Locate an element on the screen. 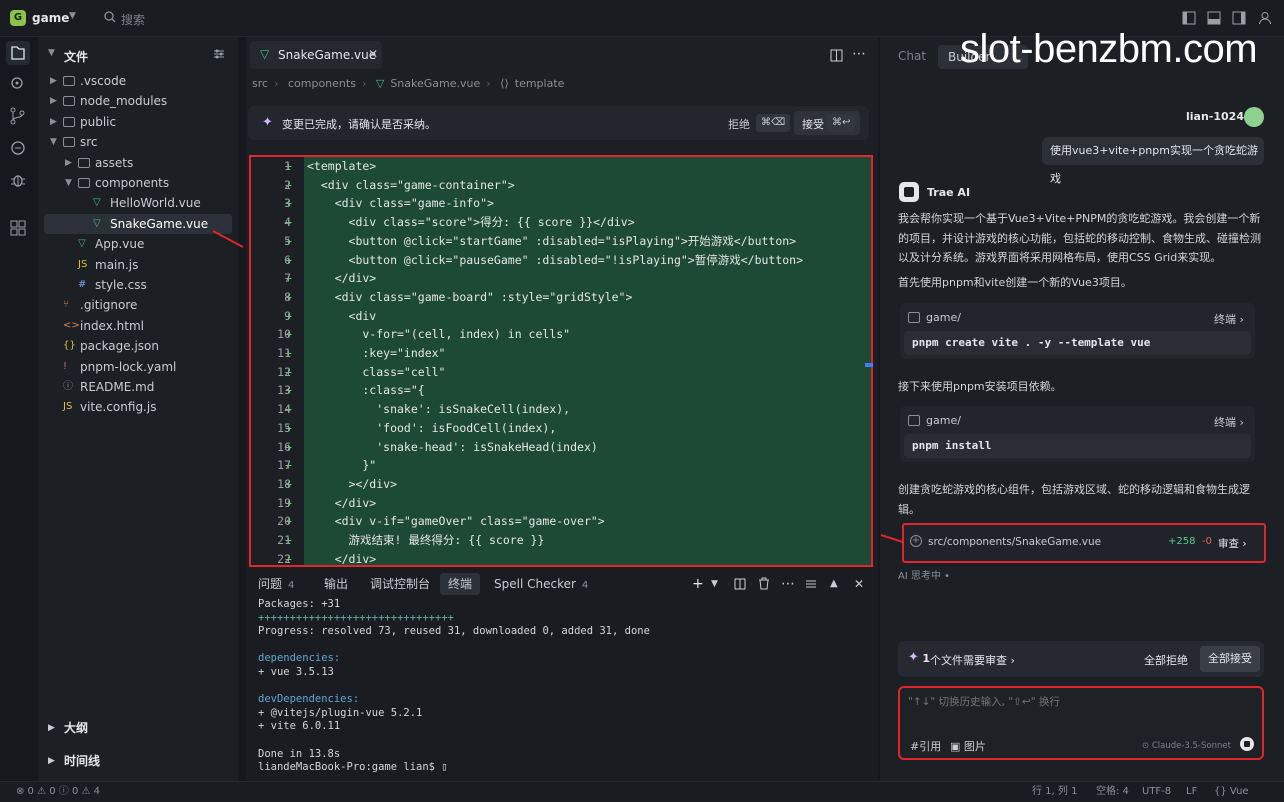 The width and height of the screenshot is (1284, 802). tab-output: 输出 is located at coordinates (336, 584).